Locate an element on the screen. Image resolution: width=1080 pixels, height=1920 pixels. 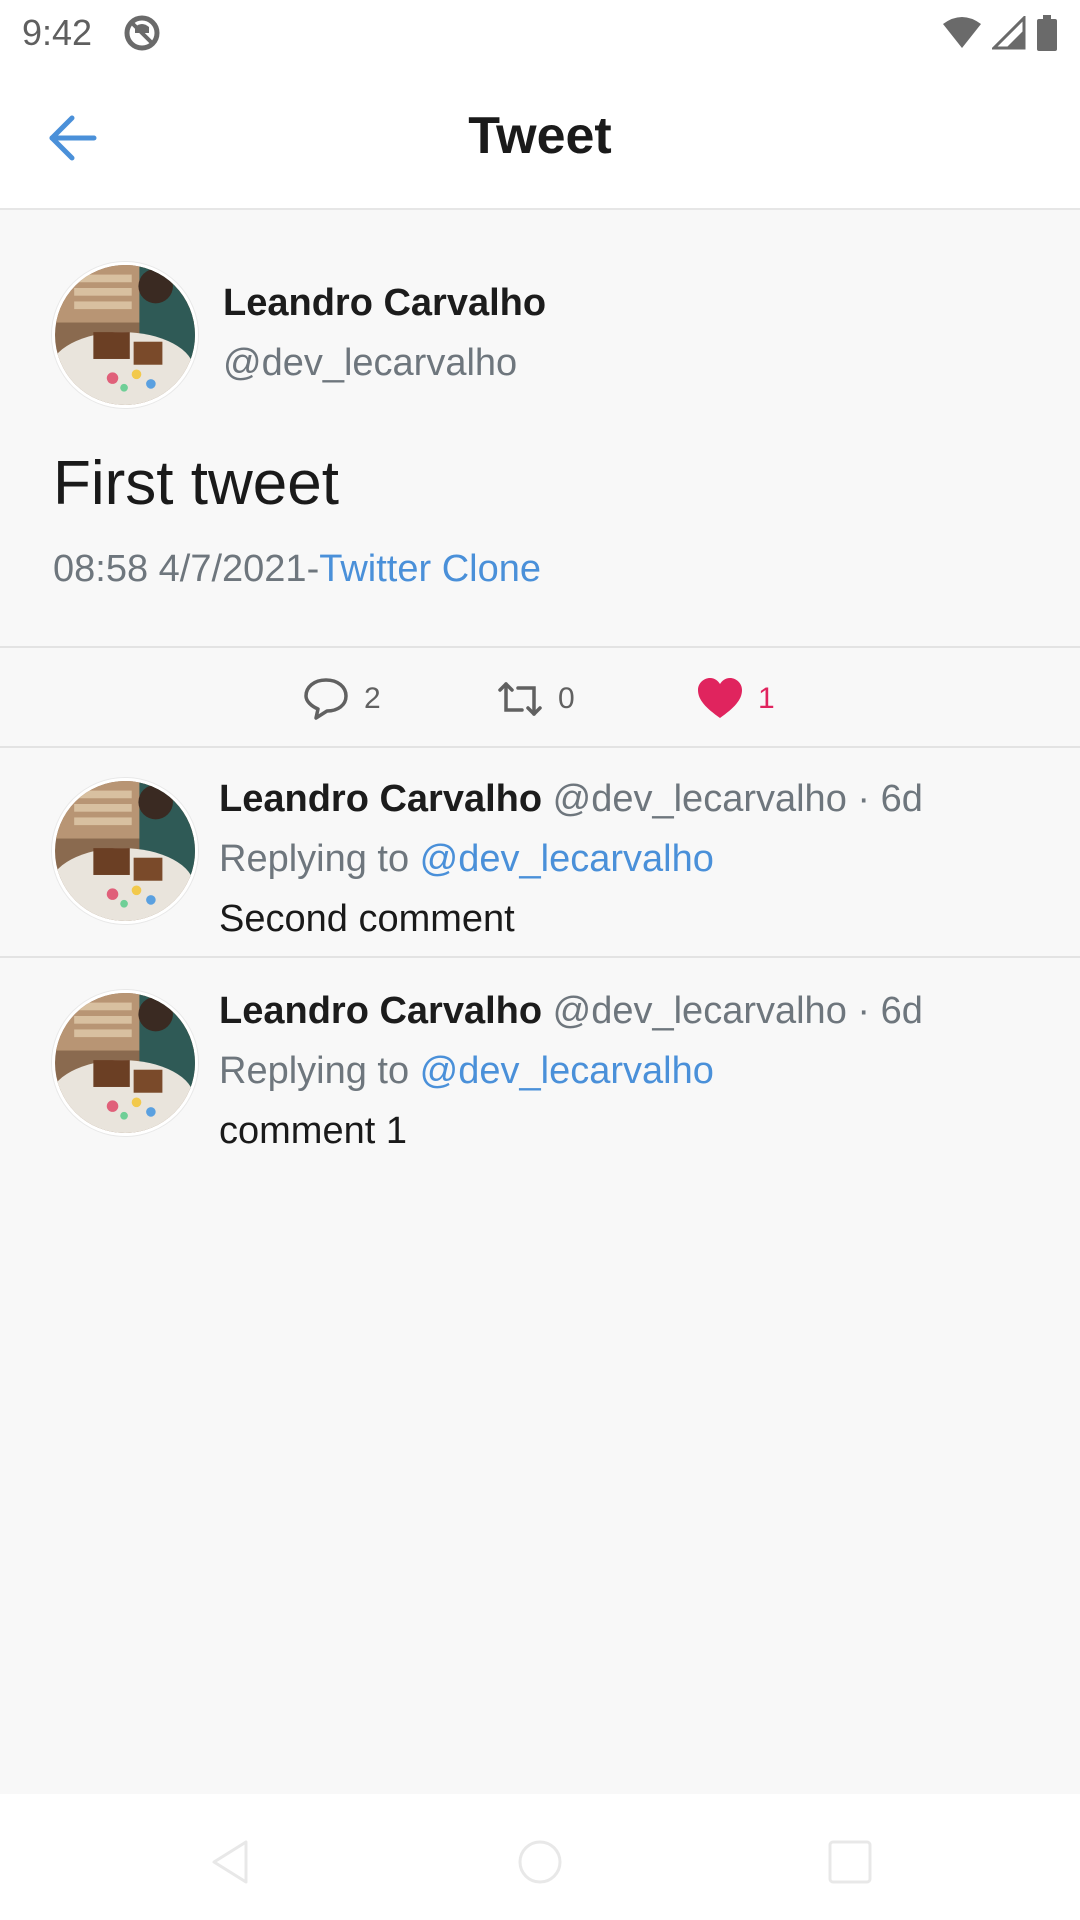
retweet-icon is located at coordinates (520, 699).